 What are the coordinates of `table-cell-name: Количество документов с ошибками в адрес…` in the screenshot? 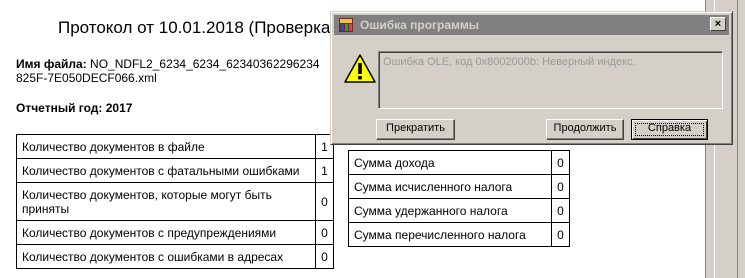 It's located at (166, 256).